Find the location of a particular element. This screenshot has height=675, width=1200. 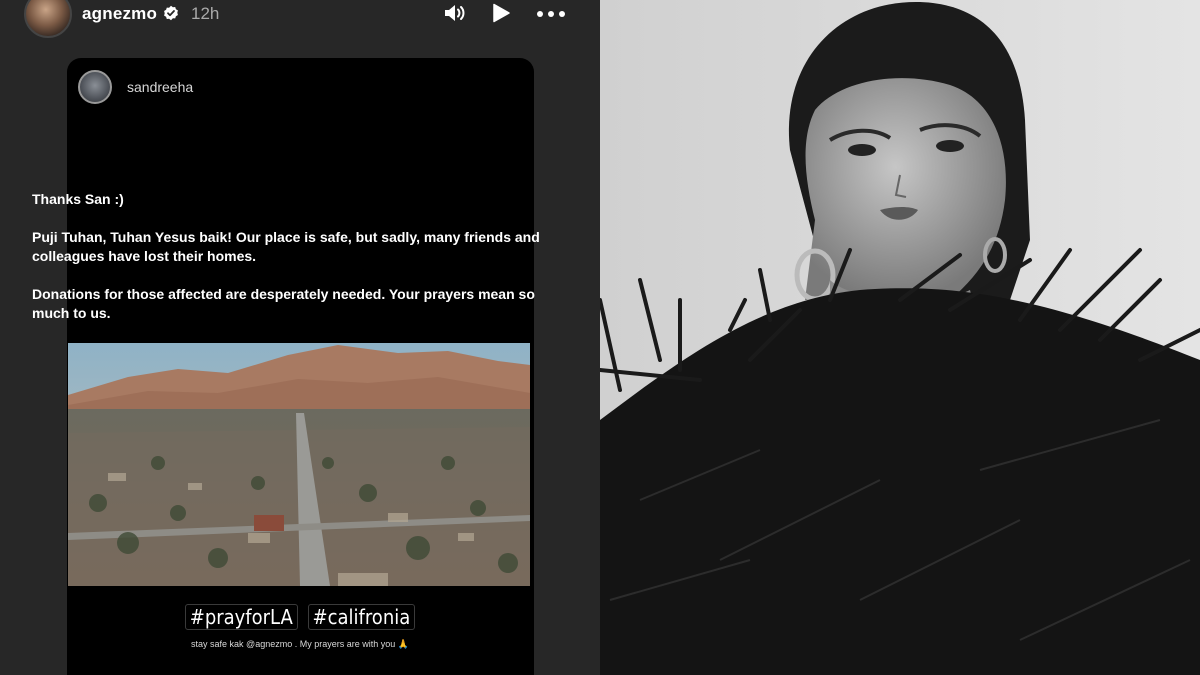

aerial-city-photo is located at coordinates (299, 464).